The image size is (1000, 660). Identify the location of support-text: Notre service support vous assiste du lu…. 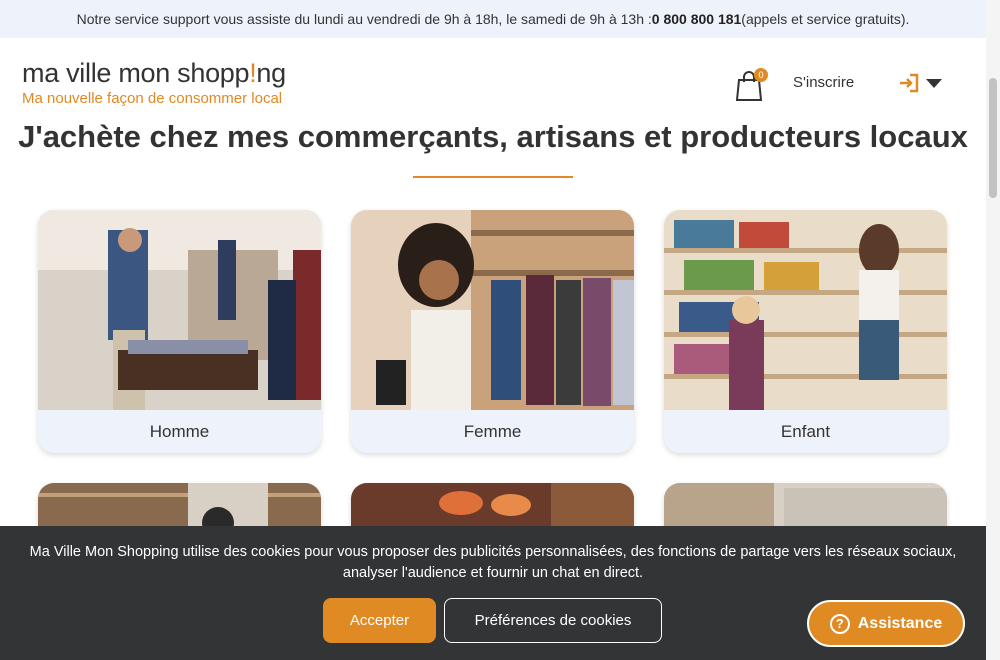
(364, 19).